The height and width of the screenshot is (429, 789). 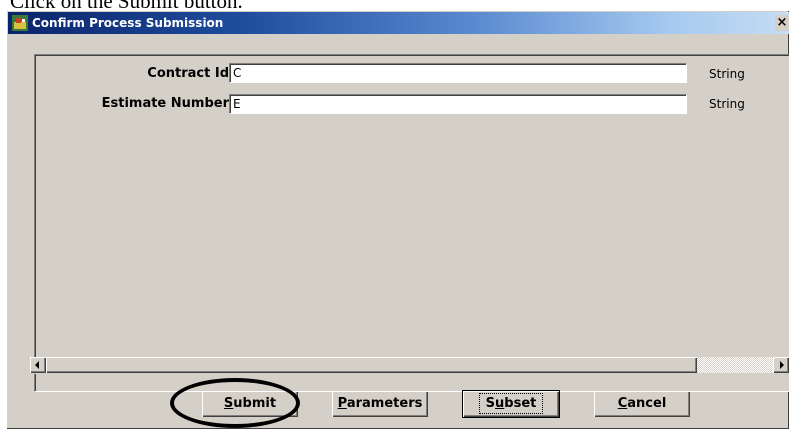 I want to click on window-title: Confirm Process Submission, so click(x=128, y=23).